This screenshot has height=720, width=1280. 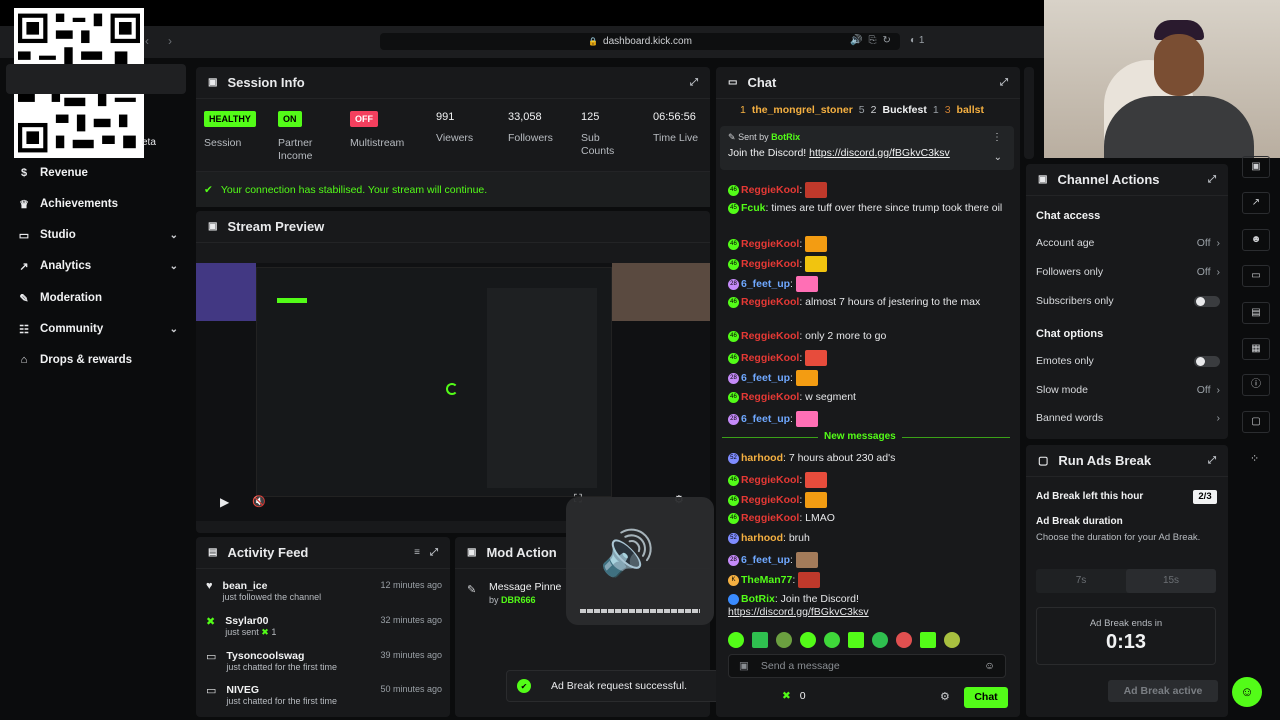 What do you see at coordinates (868, 612) in the screenshot?
I see `chat-link: https://discord.gg/fBGkvC3ksv` at bounding box center [868, 612].